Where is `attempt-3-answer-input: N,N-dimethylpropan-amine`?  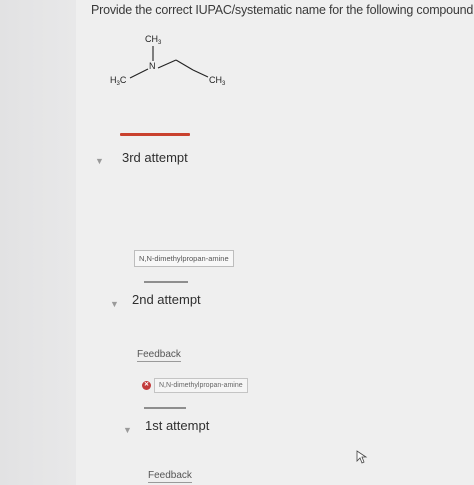 attempt-3-answer-input: N,N-dimethylpropan-amine is located at coordinates (184, 258).